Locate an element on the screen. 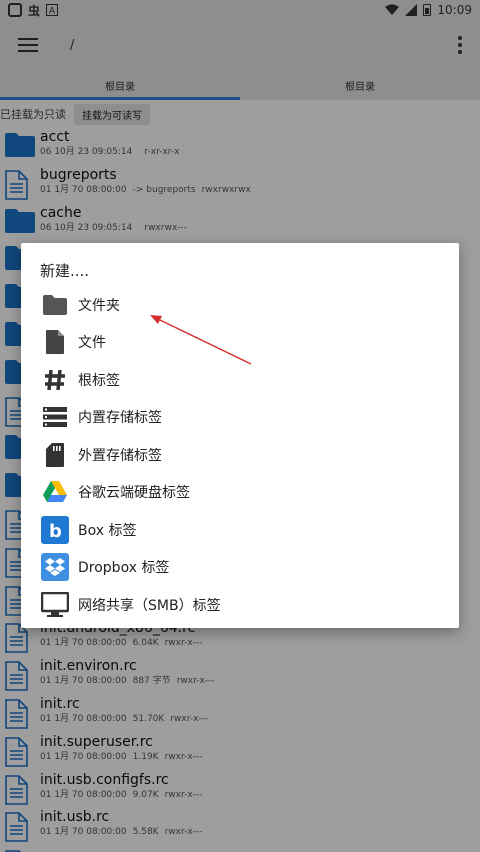 This screenshot has height=852, width=480. hash-icon is located at coordinates (55, 380).